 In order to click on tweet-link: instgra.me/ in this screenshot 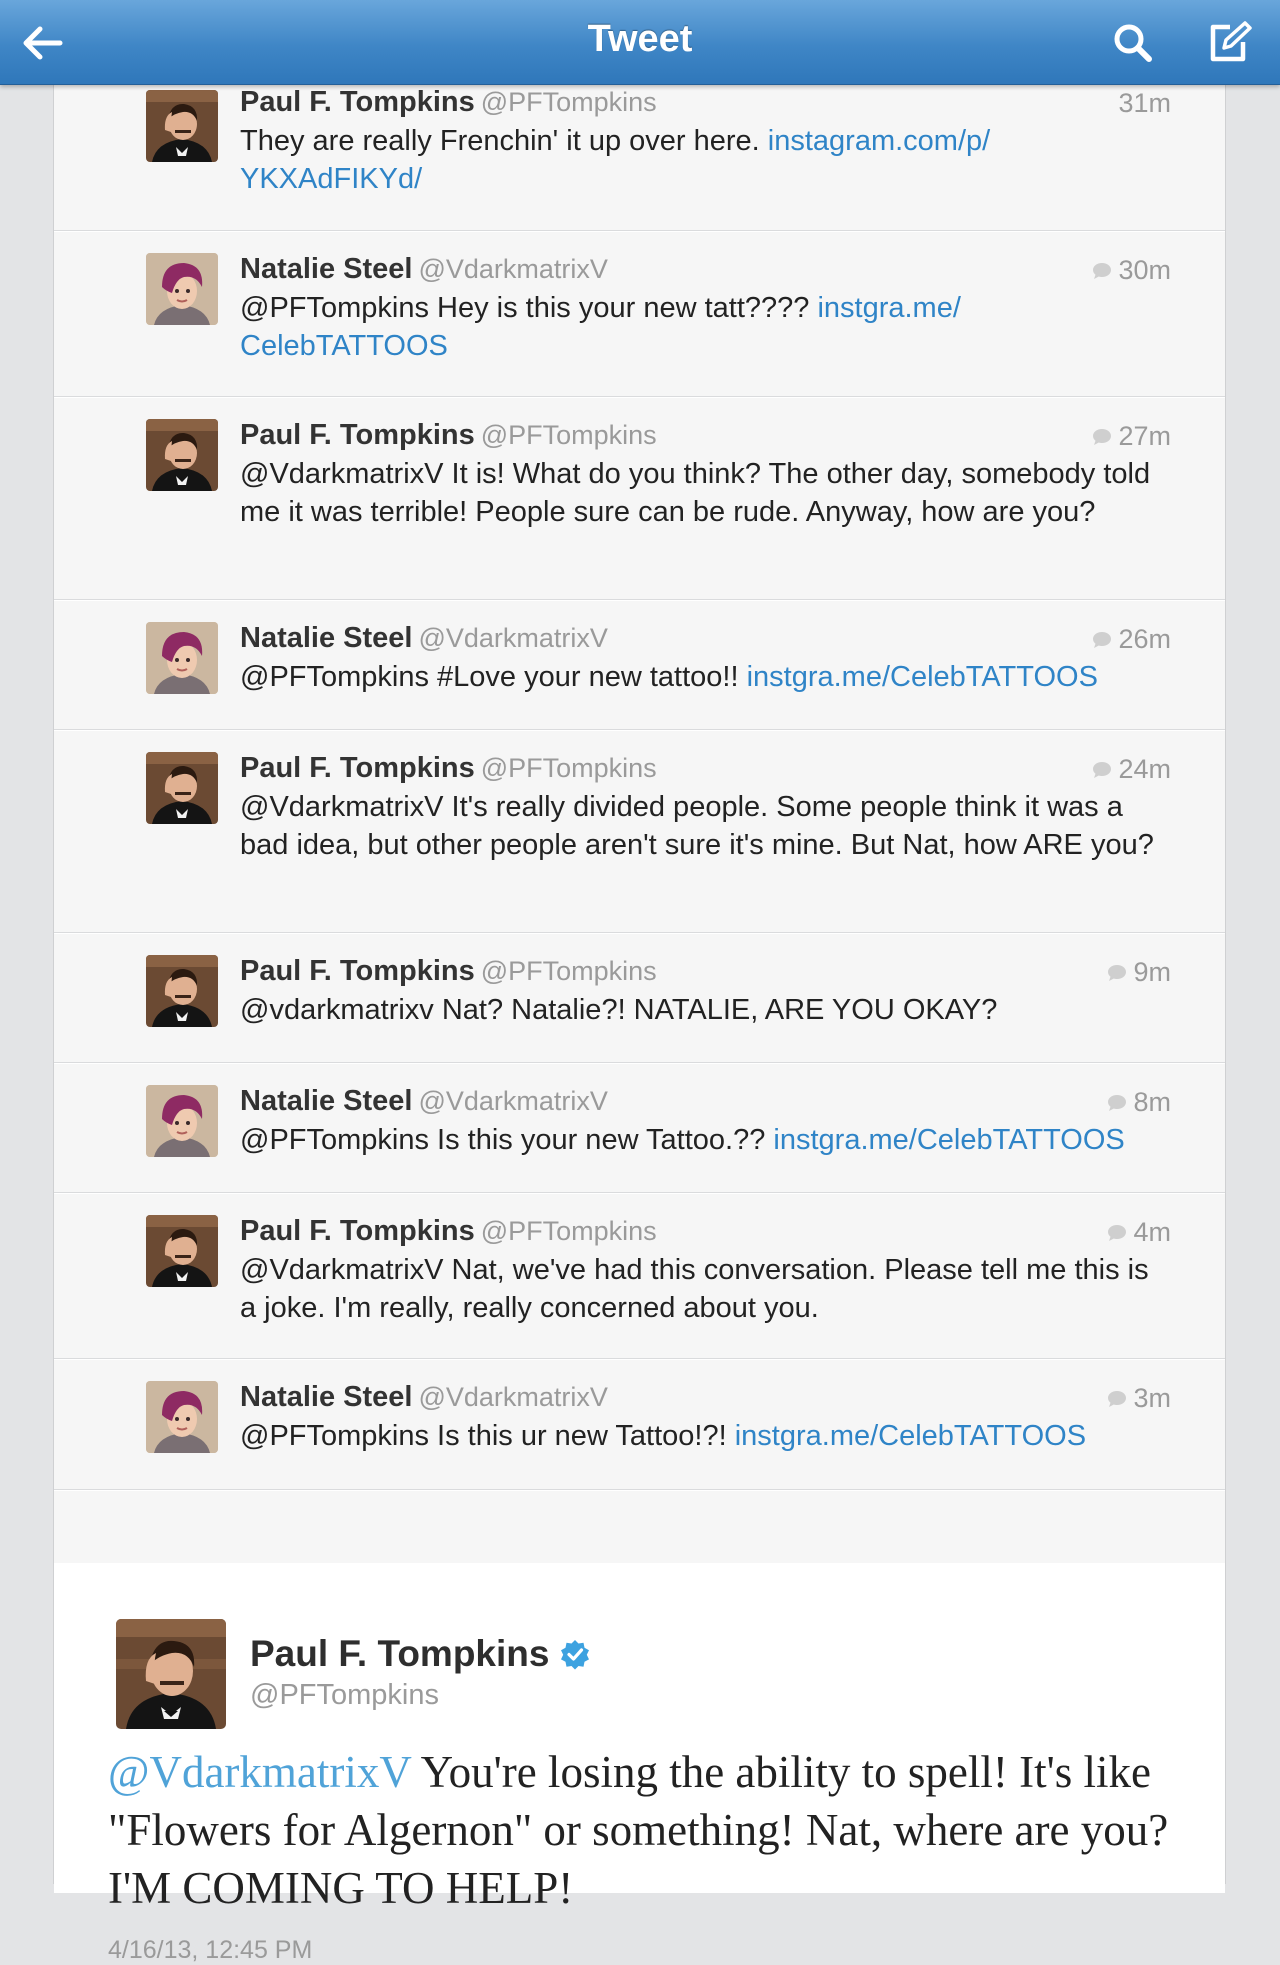, I will do `click(888, 308)`.